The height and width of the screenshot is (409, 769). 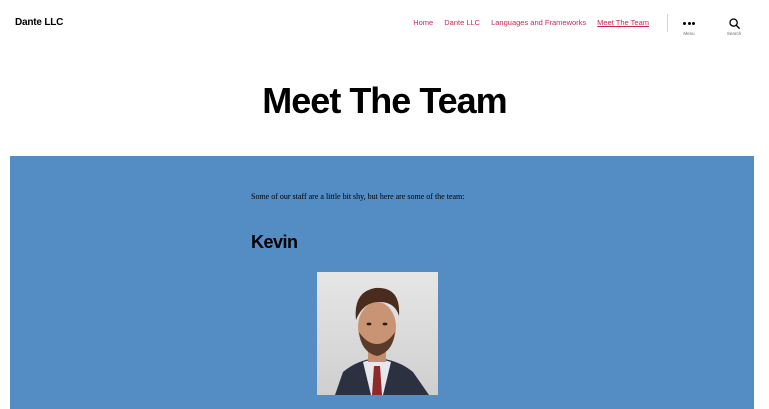 What do you see at coordinates (623, 22) in the screenshot?
I see `nav-item-meet-the-team: Meet The Team` at bounding box center [623, 22].